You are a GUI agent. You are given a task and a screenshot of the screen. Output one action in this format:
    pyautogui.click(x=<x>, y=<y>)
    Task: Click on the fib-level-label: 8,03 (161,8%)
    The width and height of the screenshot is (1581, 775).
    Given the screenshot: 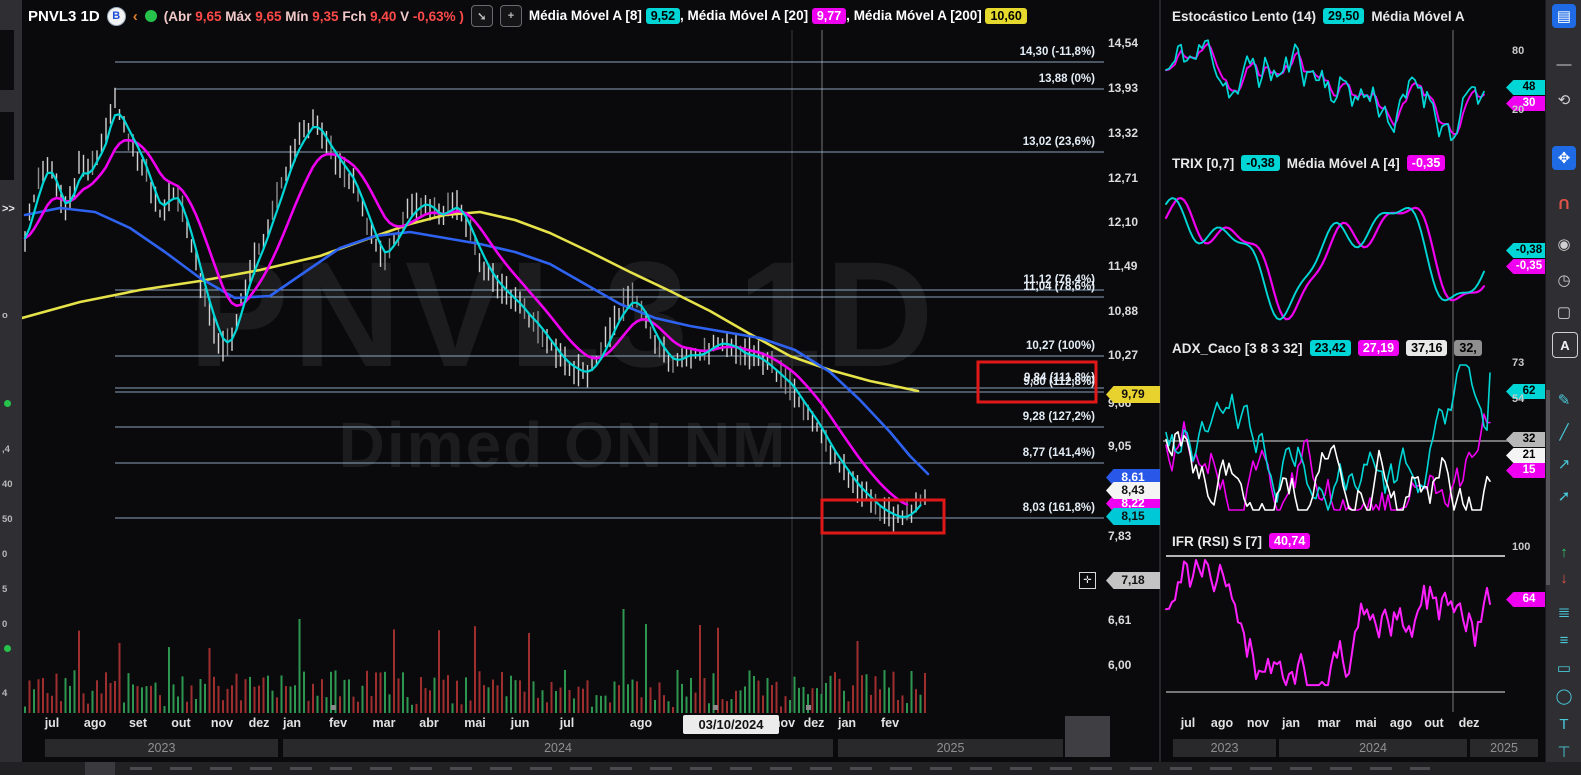 What is the action you would take?
    pyautogui.click(x=1058, y=508)
    